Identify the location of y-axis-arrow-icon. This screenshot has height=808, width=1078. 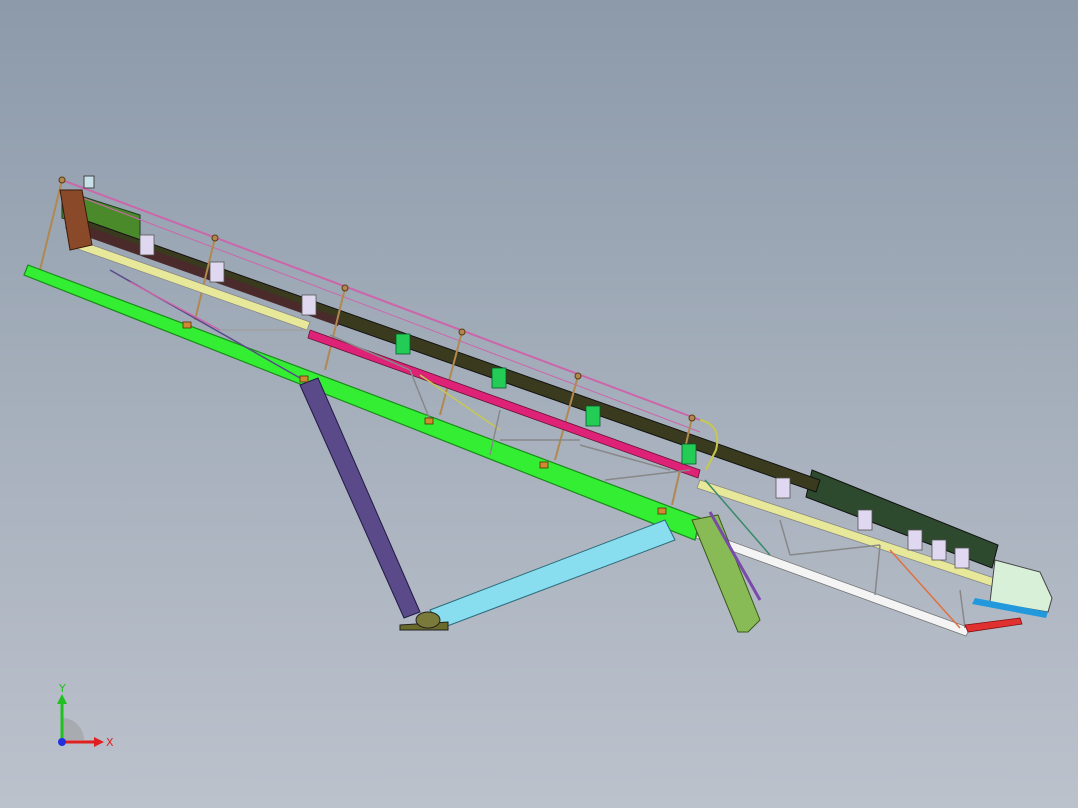
(62, 699).